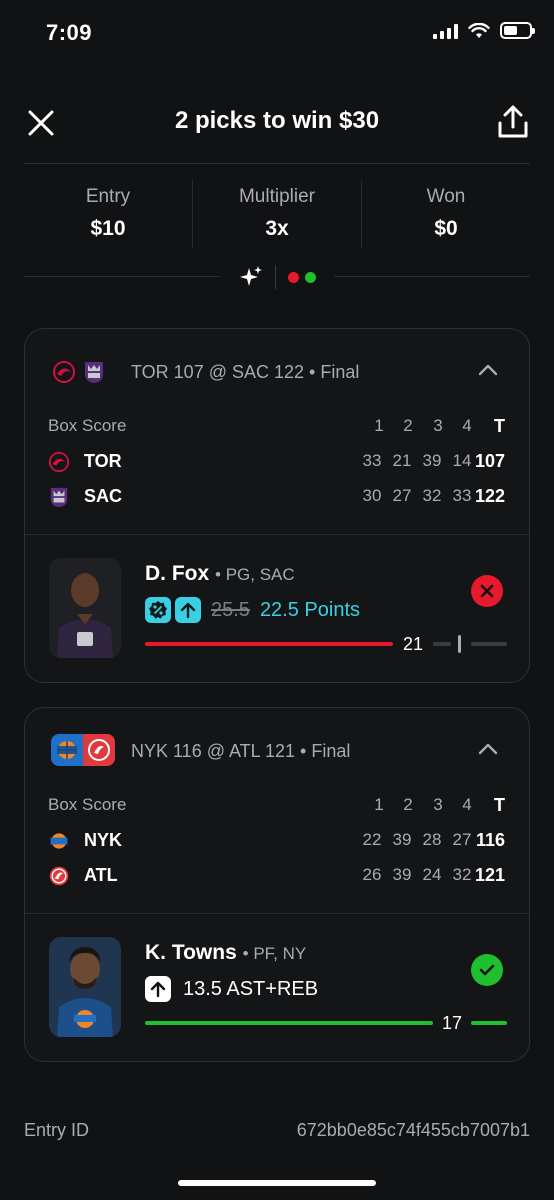 This screenshot has height=1200, width=554. I want to click on status-time: 7:09, so click(69, 32).